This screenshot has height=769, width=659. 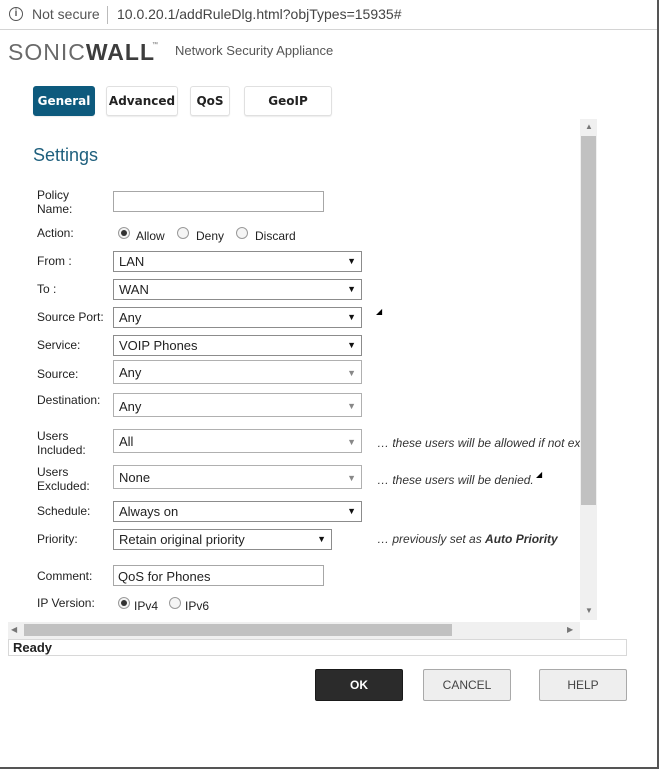 I want to click on users-excluded-select: None ▼, so click(x=237, y=477).